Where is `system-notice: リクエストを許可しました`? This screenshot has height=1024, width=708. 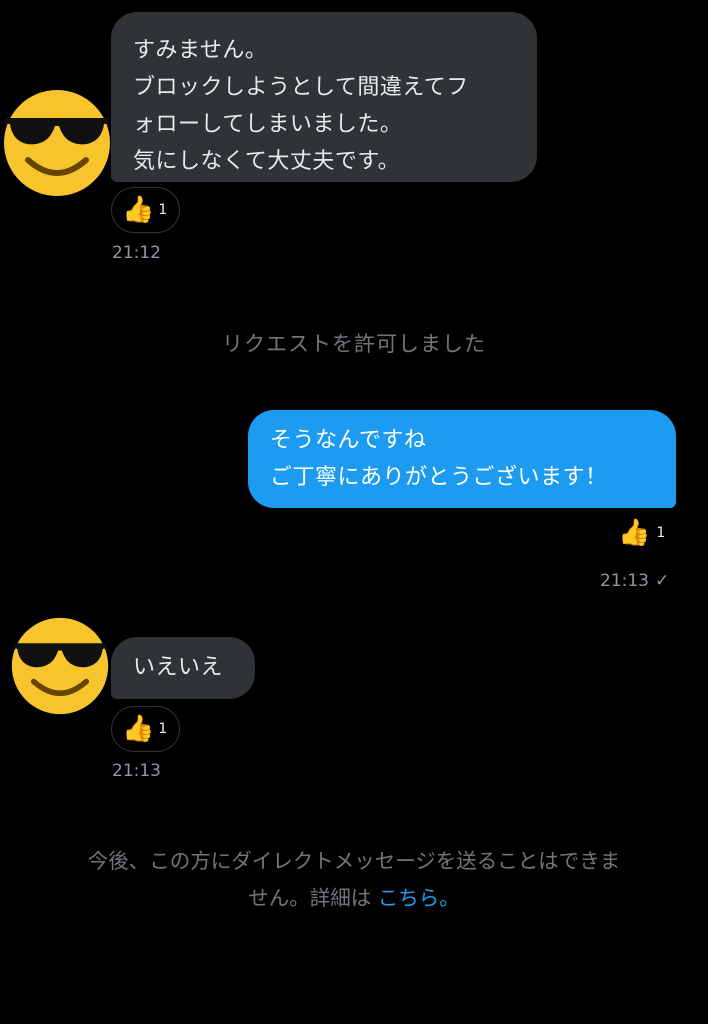
system-notice: リクエストを許可しました is located at coordinates (354, 344).